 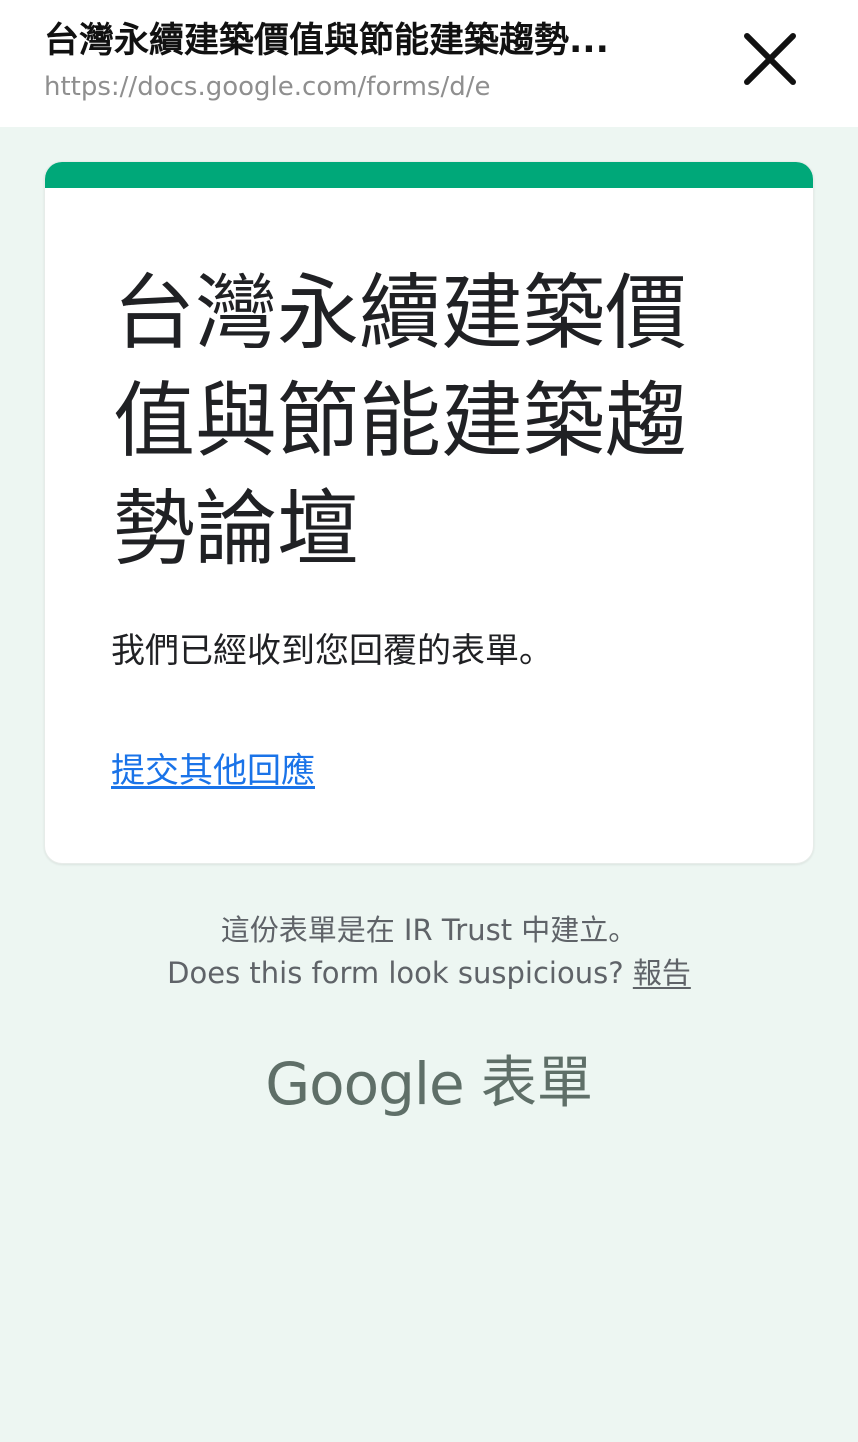 I want to click on page-url: https://docs.google.com/forms/d/e, so click(x=267, y=87).